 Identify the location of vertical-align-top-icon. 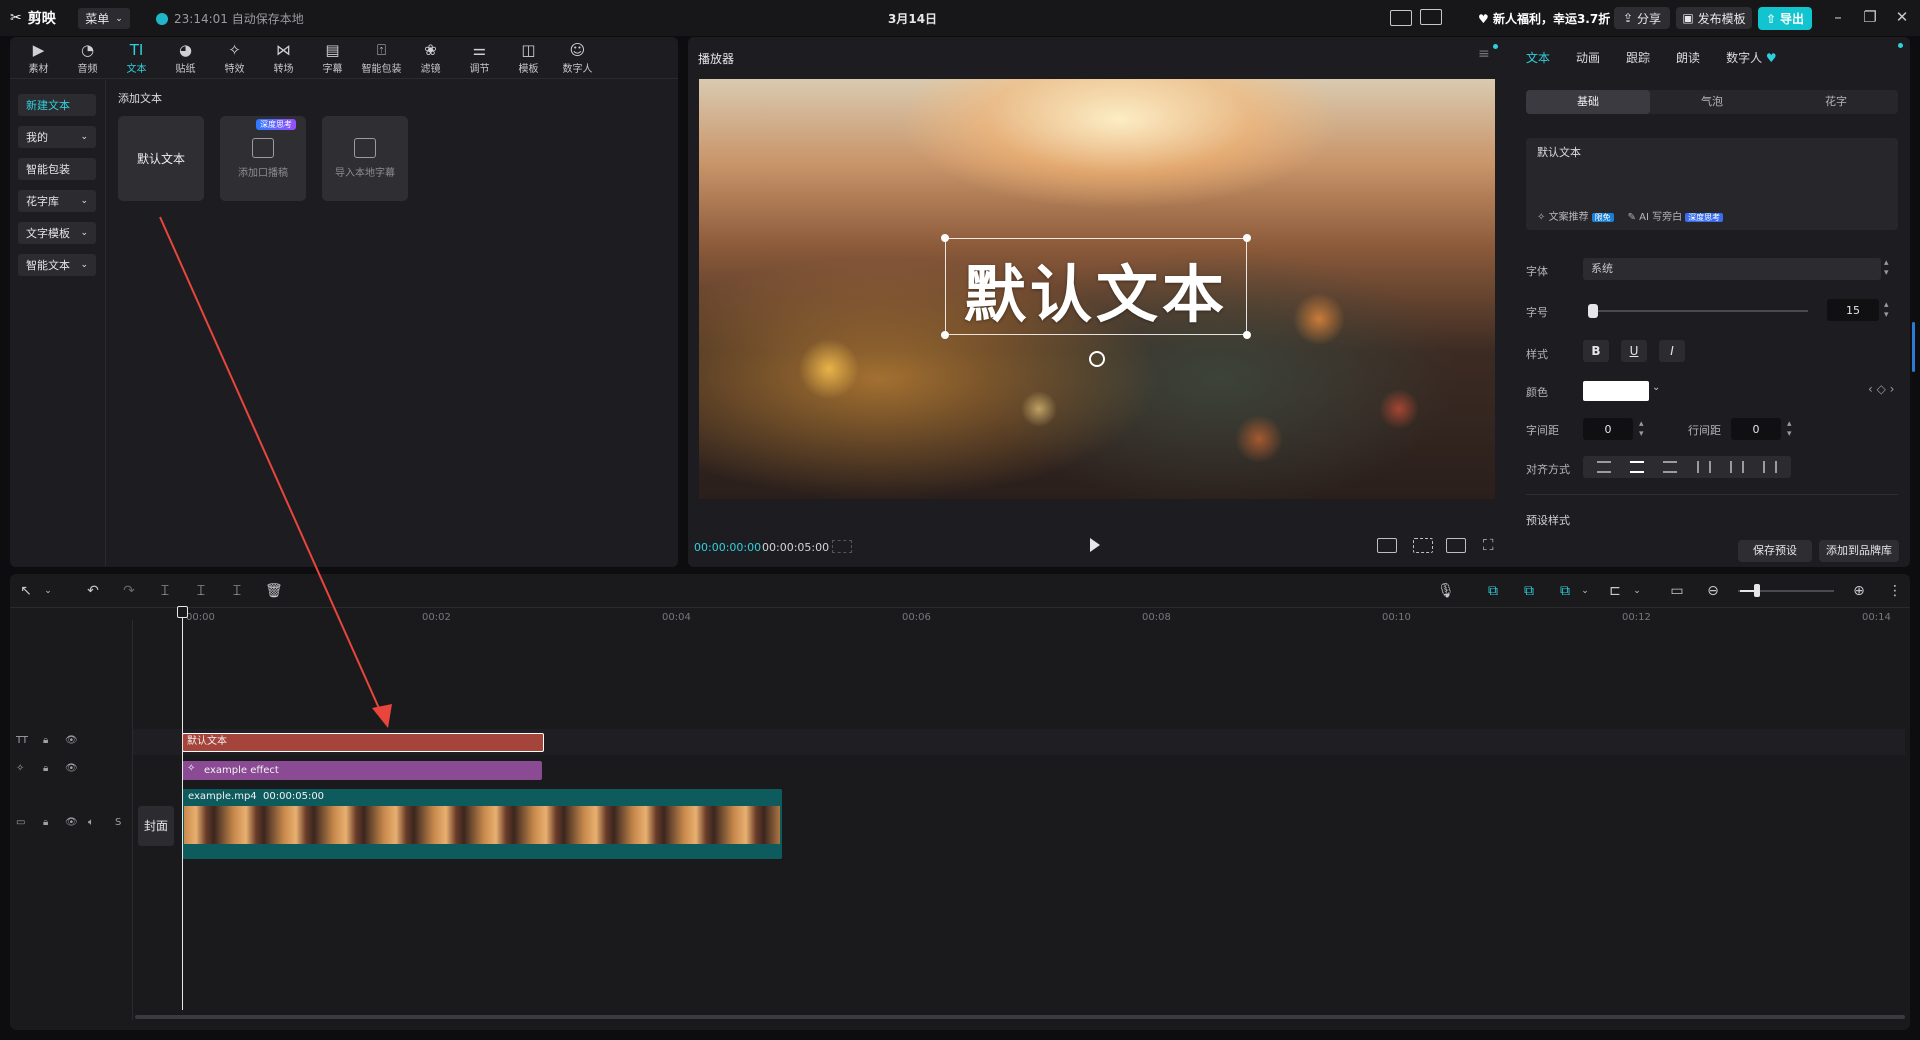
(1703, 467).